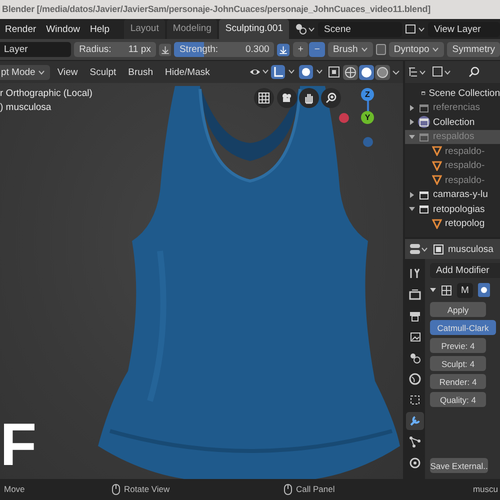 The width and height of the screenshot is (500, 500). I want to click on view-name-label: r Orthographic (Local), so click(46, 93).